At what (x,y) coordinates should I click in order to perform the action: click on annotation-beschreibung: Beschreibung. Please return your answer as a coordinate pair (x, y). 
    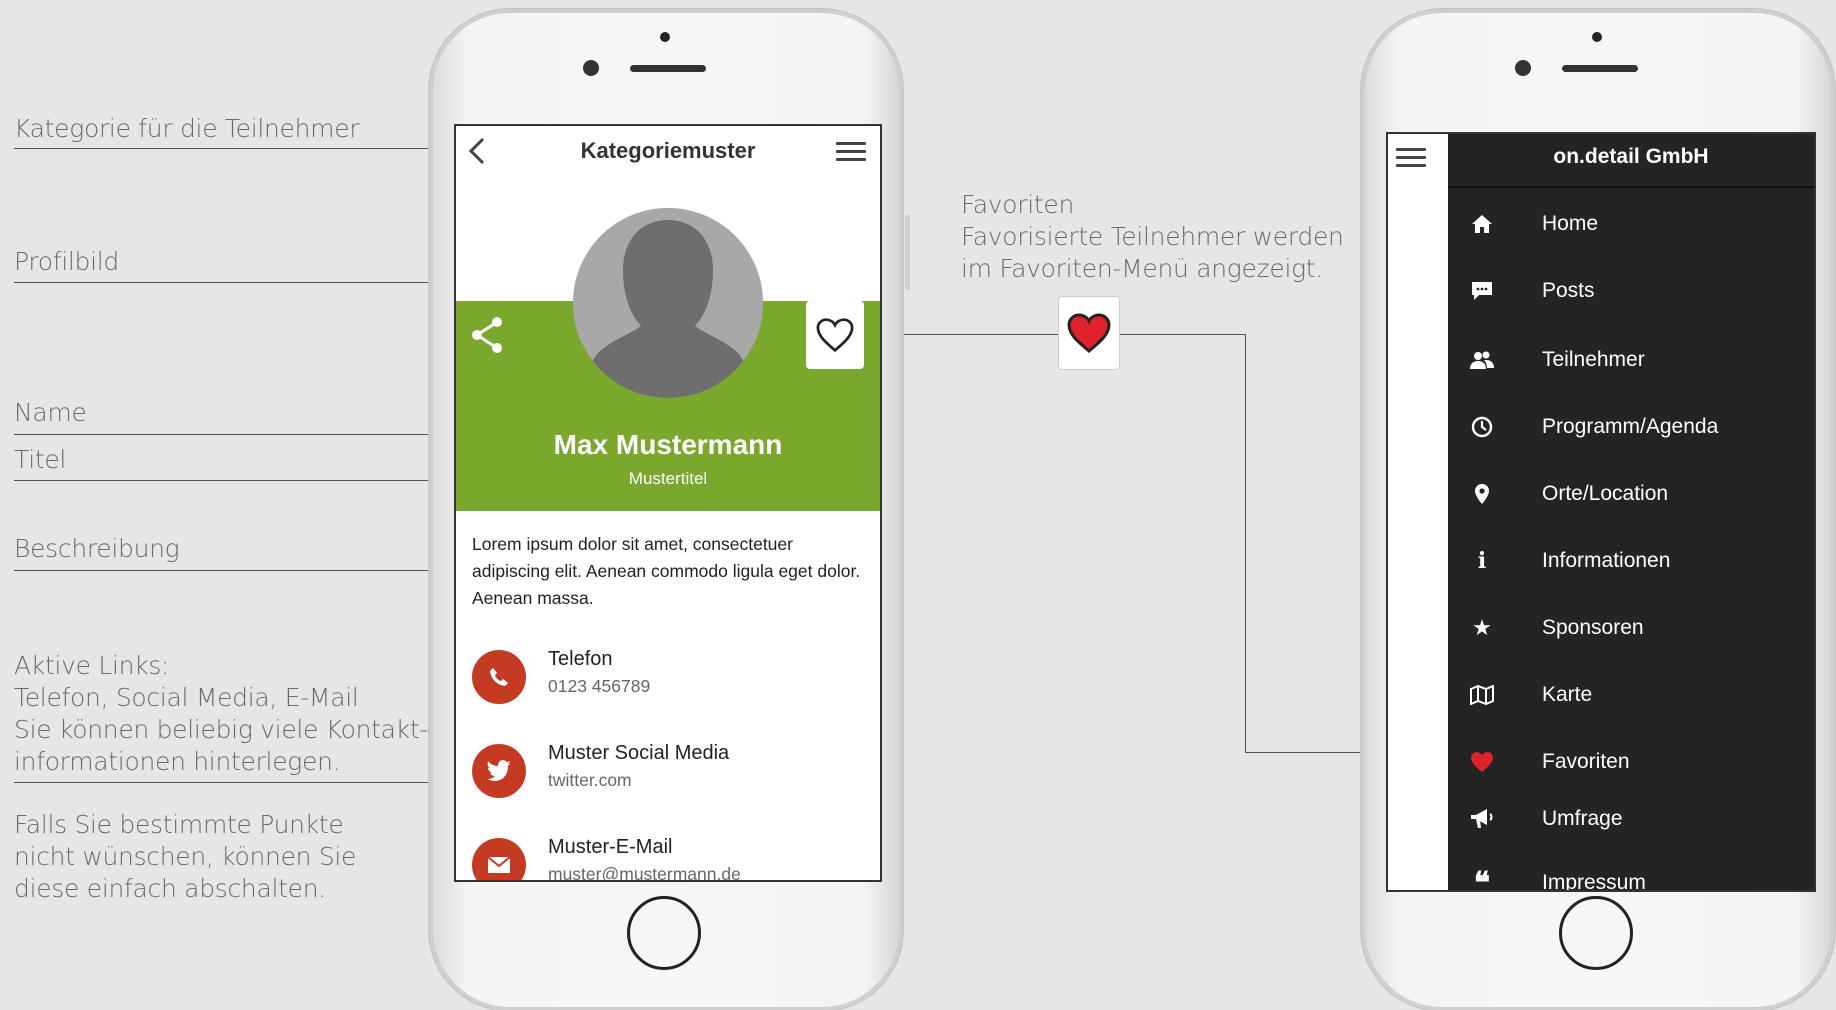
    Looking at the image, I should click on (97, 548).